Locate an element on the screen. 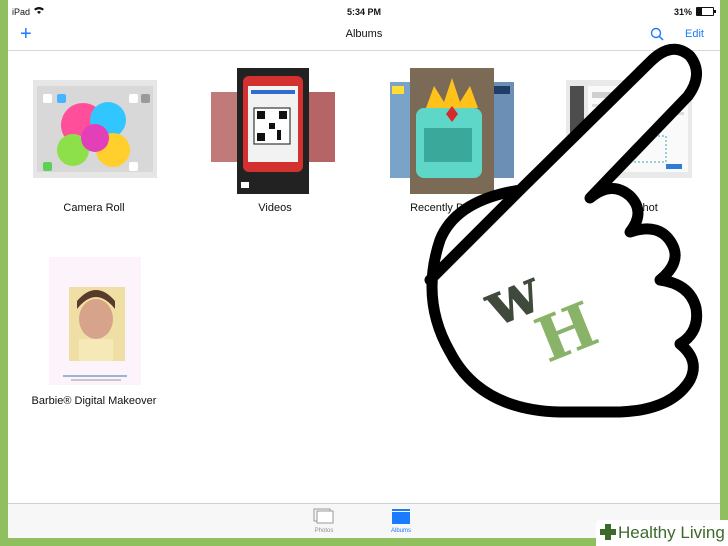  plus-cross-icon is located at coordinates (608, 532).